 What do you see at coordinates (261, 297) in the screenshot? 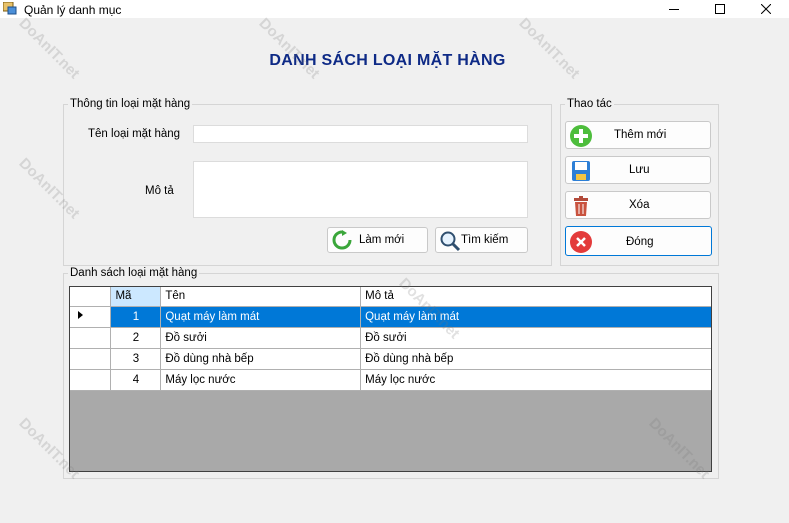
I see `column-header-name: Tên` at bounding box center [261, 297].